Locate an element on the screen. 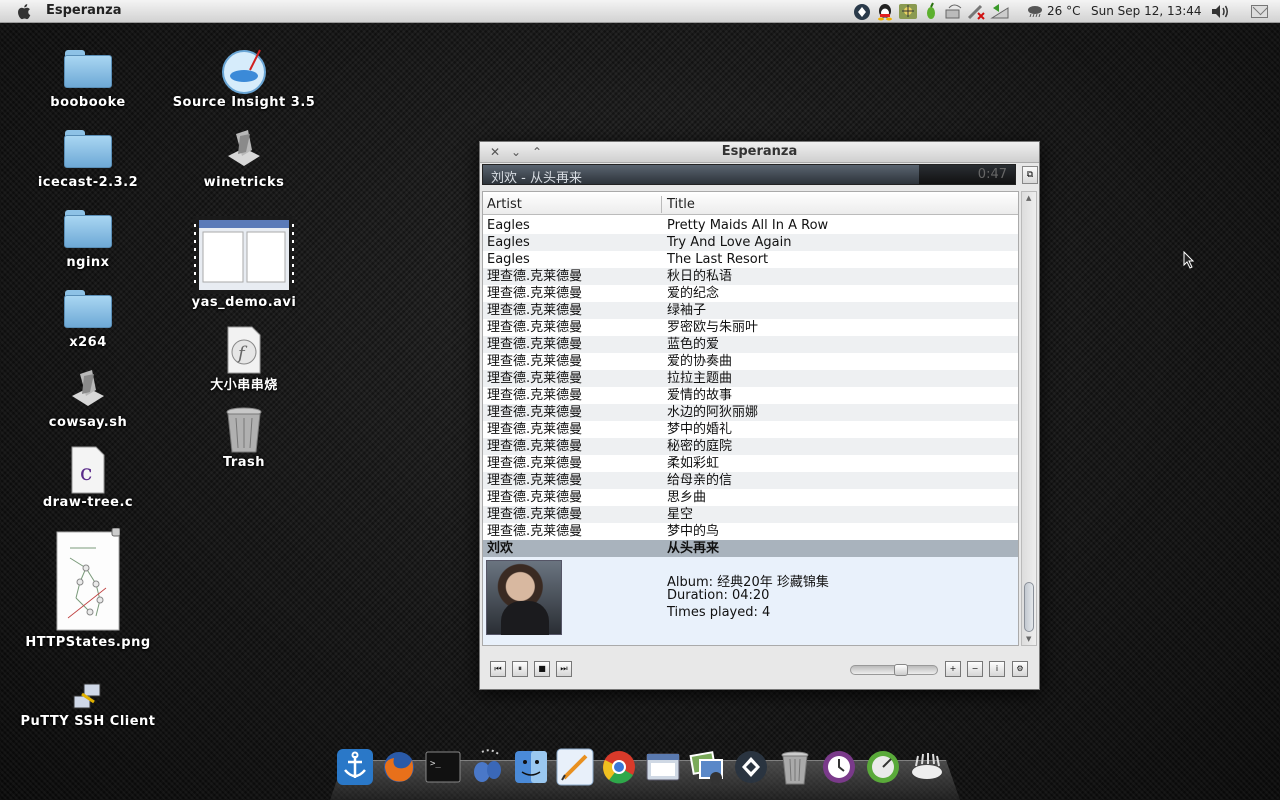  scroll-up-icon: ▲ is located at coordinates (1028, 198).